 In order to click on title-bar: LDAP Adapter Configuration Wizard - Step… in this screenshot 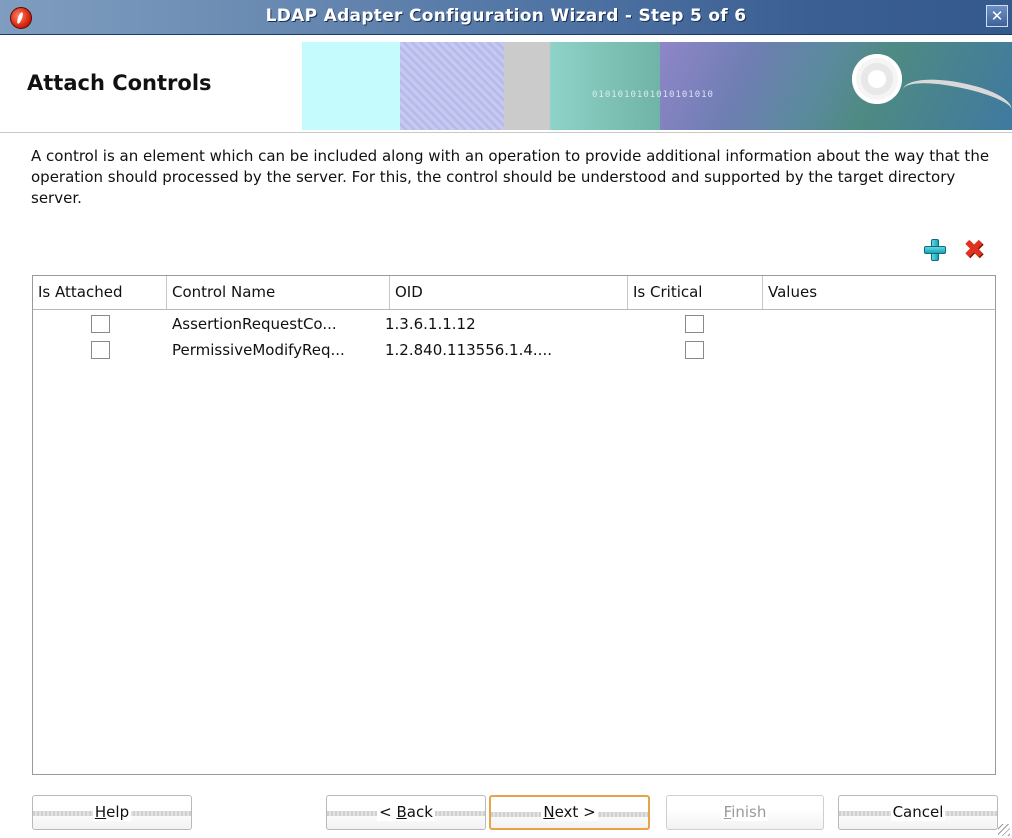, I will do `click(506, 17)`.